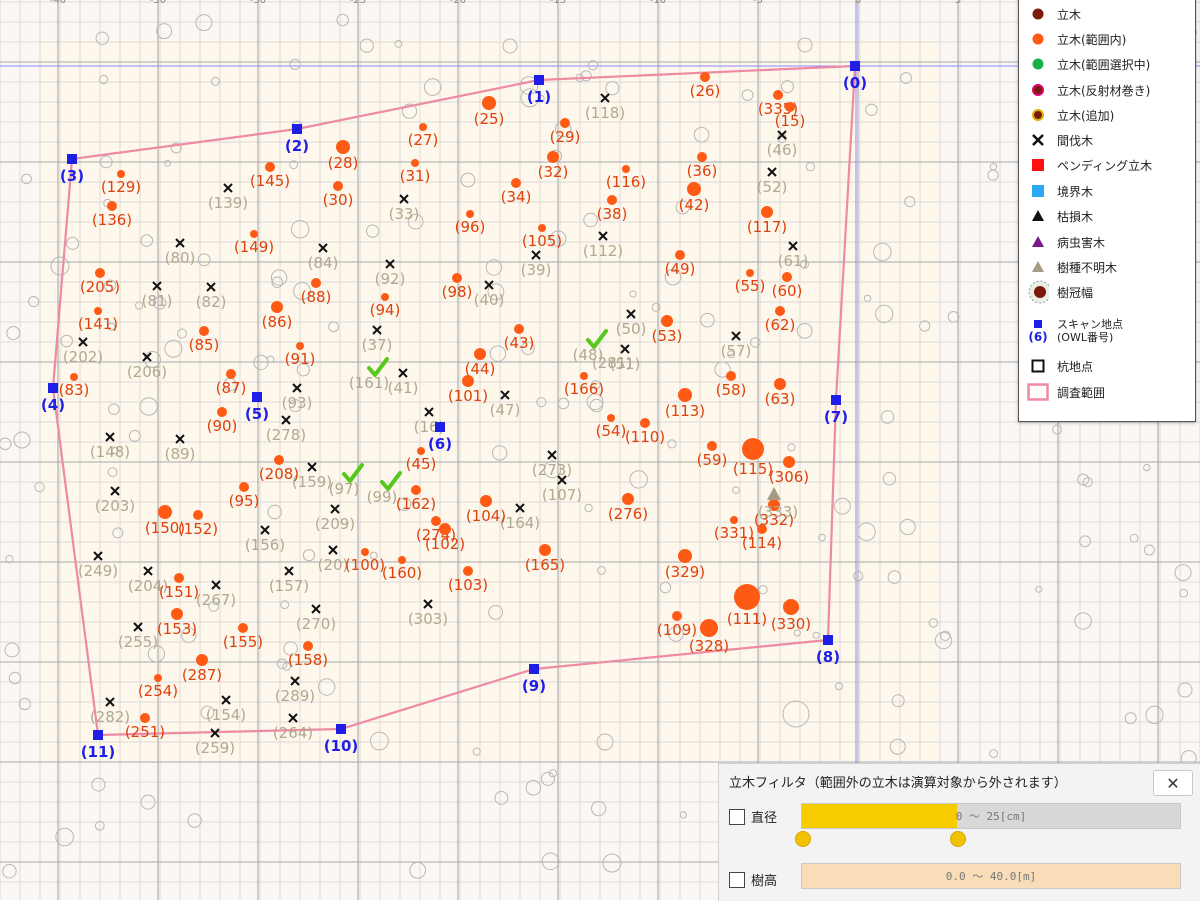 The height and width of the screenshot is (901, 1200). Describe the element at coordinates (177, 629) in the screenshot. I see `tree-label: (153)` at that location.